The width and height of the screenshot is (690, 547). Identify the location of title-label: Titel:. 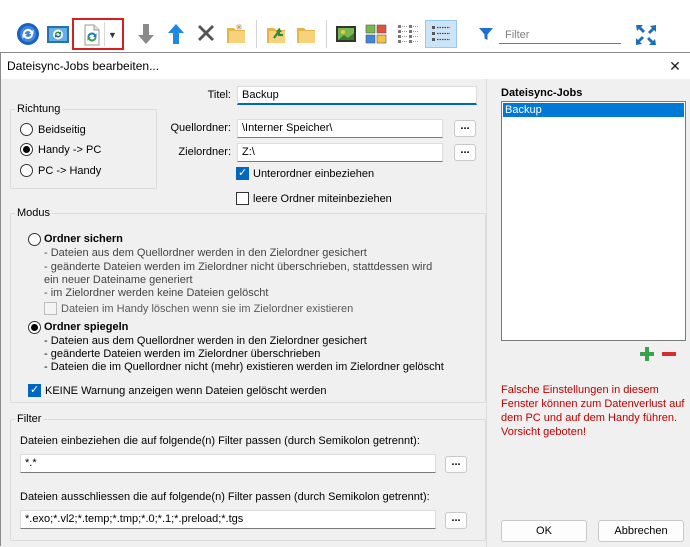
(219, 95).